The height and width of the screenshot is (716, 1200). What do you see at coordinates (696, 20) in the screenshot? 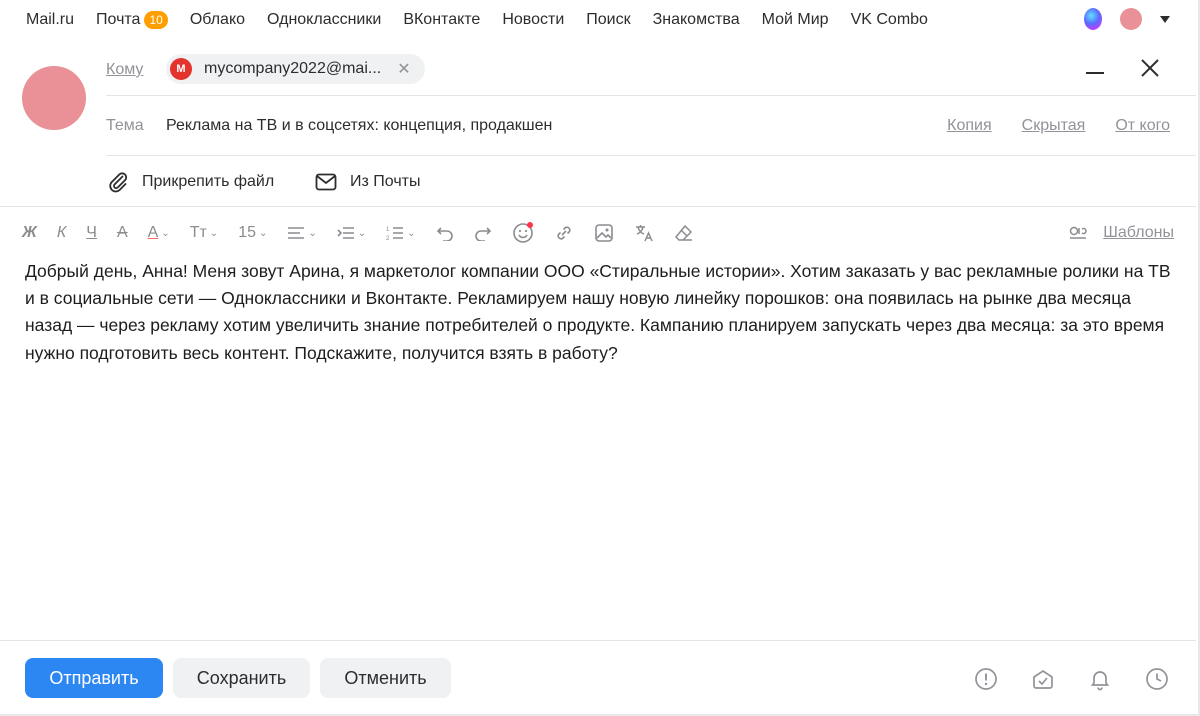
I see `portal-link-dating: Знакомства` at bounding box center [696, 20].